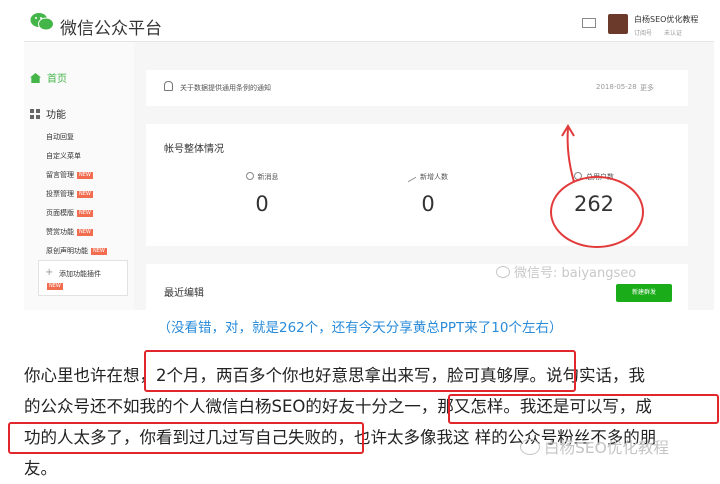  Describe the element at coordinates (35, 78) in the screenshot. I see `home-icon` at that location.